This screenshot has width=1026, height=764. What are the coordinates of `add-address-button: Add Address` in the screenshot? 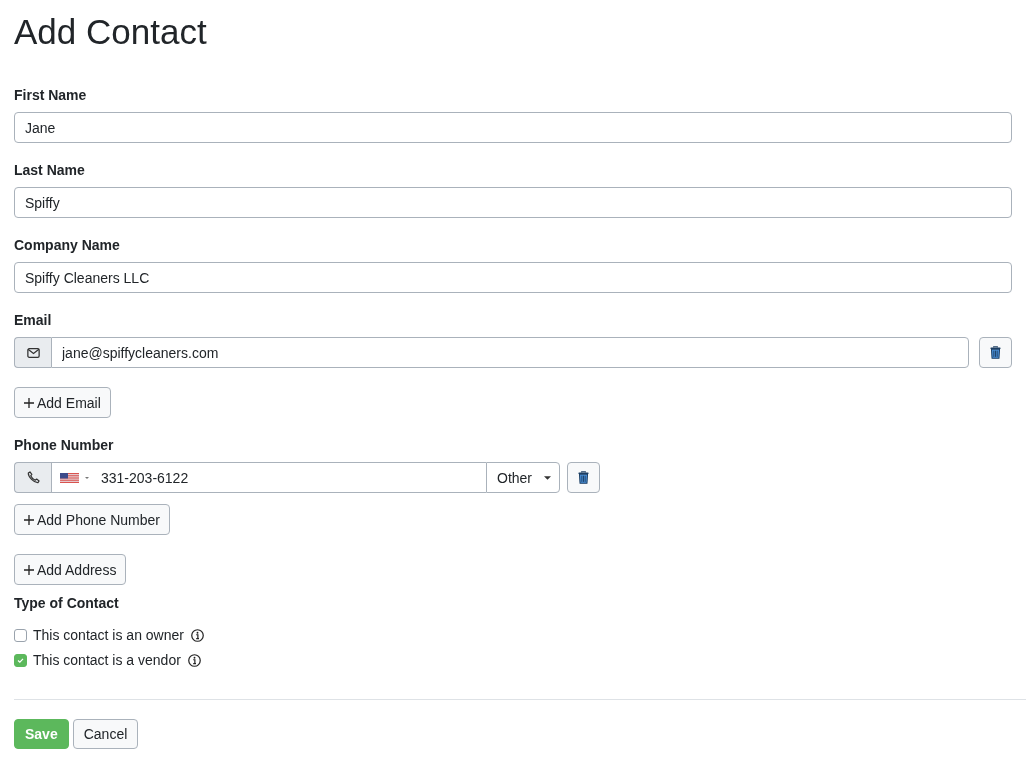 It's located at (70, 569).